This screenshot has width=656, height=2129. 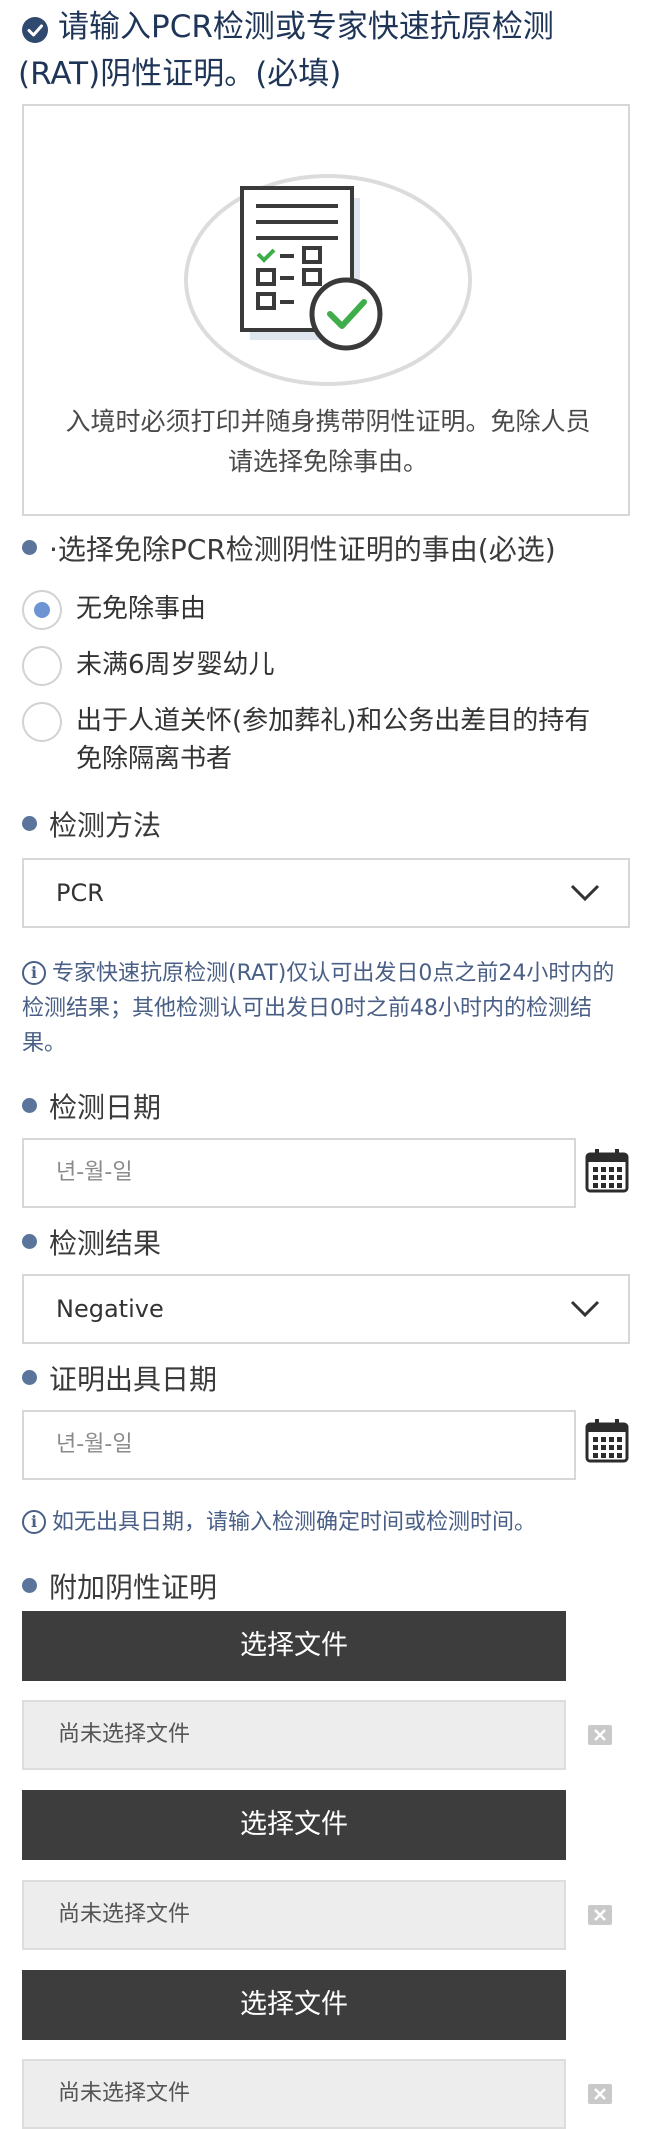 I want to click on section-title: 请输入PCR检测或专家快速抗原检测 (RAT)阴性证明。(必填), so click(x=328, y=51).